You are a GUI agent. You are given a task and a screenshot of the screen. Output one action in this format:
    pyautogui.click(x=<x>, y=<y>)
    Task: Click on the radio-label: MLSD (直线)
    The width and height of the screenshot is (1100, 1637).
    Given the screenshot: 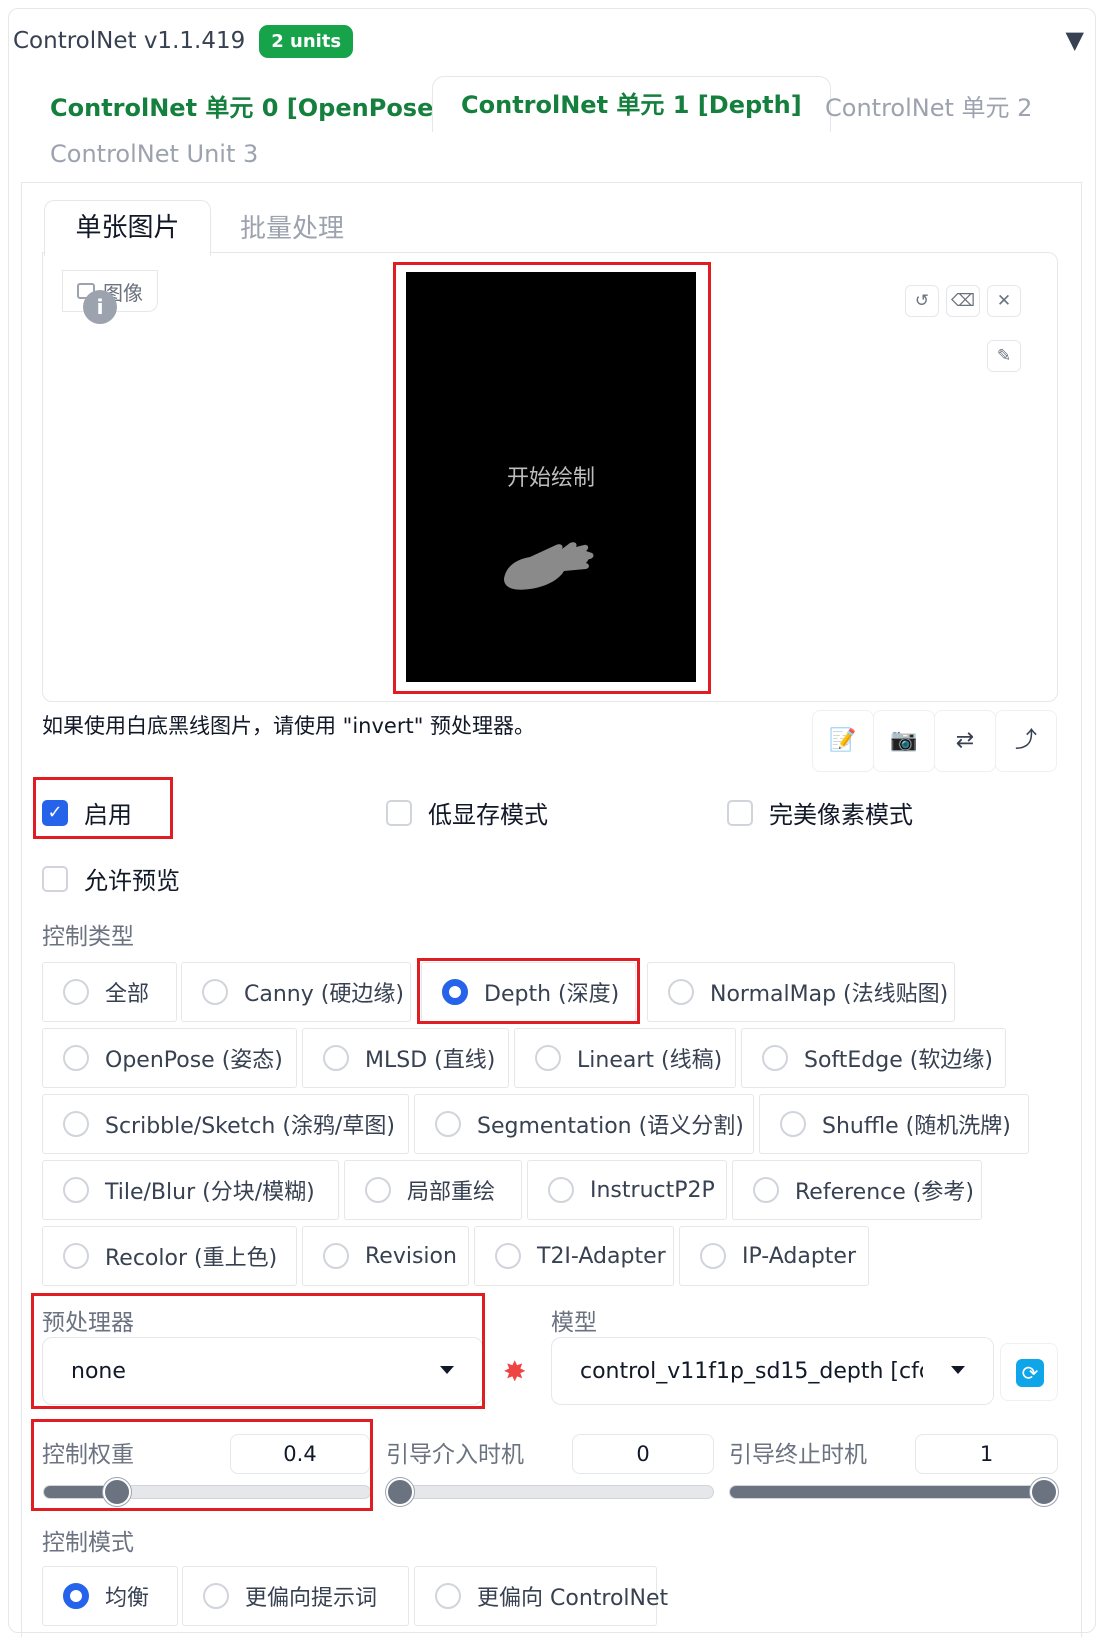 What is the action you would take?
    pyautogui.click(x=430, y=1060)
    